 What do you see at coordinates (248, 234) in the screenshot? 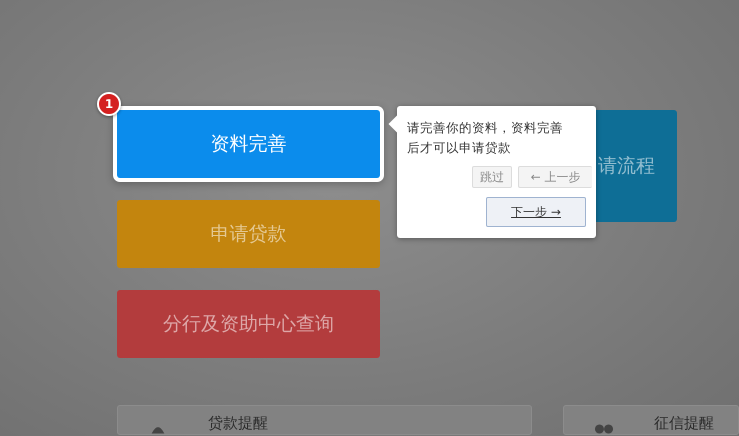
I see `menu-tile: 申请贷款` at bounding box center [248, 234].